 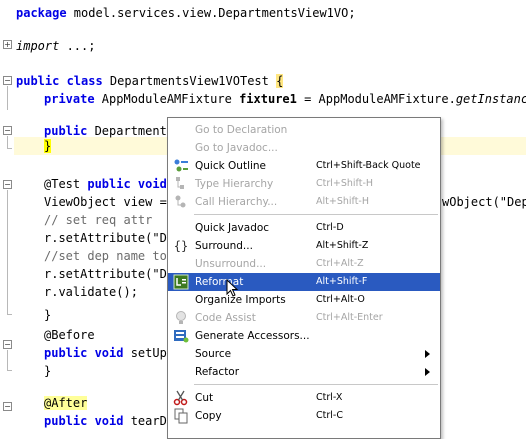 I want to click on menu-item-refactor: Refactor, so click(x=304, y=372).